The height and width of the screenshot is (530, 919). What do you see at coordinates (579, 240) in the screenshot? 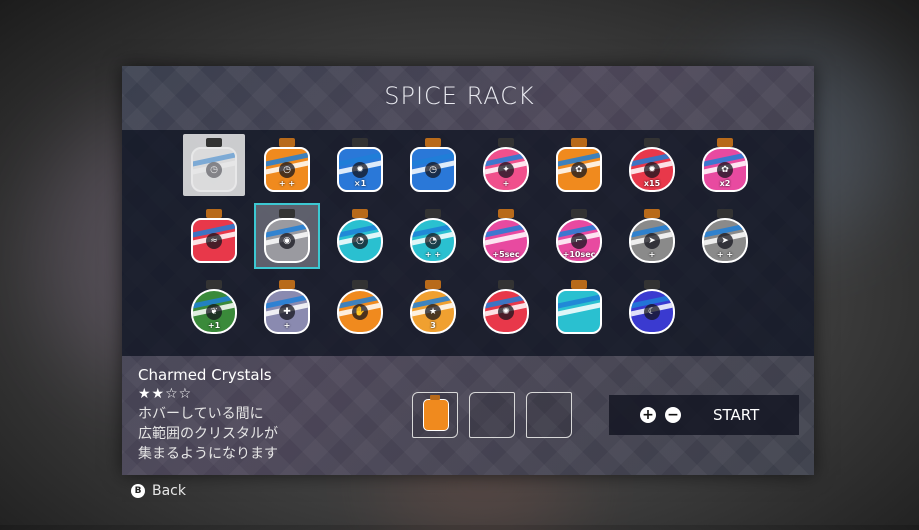
I see `bottle-body: ⌐ +10sec` at bounding box center [579, 240].